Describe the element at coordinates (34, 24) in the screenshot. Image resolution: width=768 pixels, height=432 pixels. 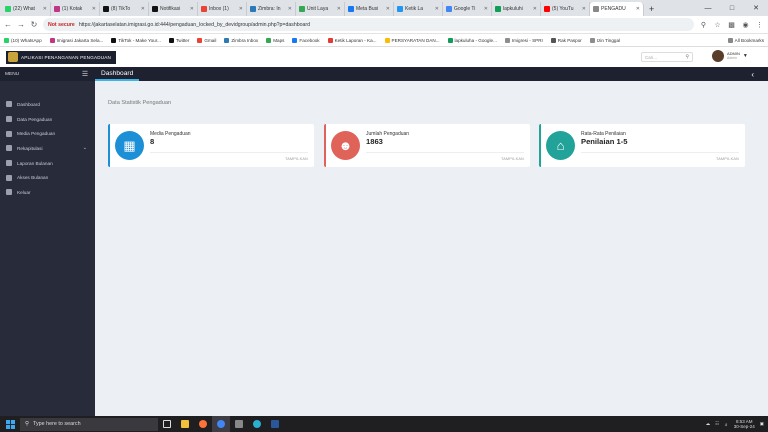
I see `reload-icon: ↻` at that location.